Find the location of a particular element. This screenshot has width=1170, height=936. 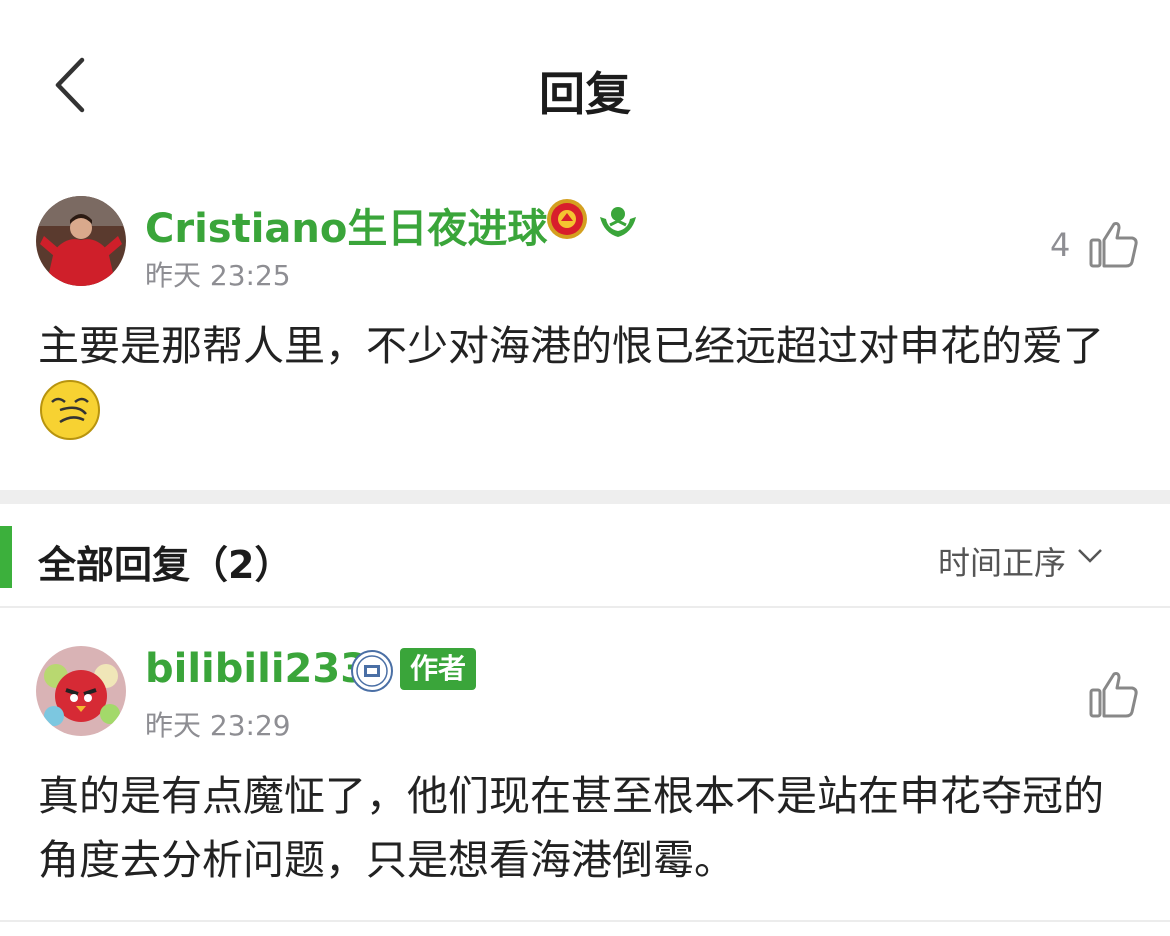

smirk-emoji-icon is located at coordinates (70, 410).